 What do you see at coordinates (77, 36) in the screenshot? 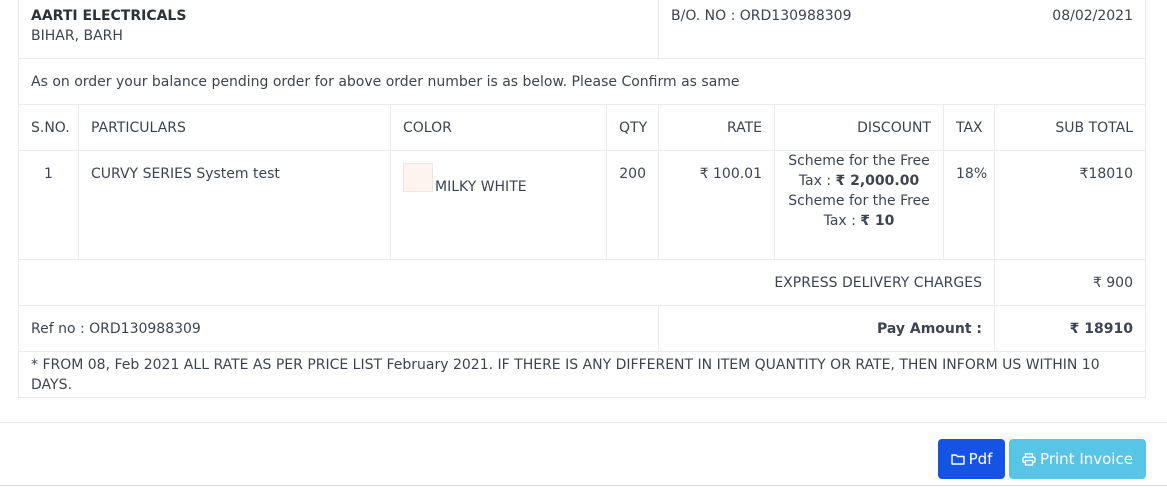
I see `company-location: BIHAR, BARH` at bounding box center [77, 36].